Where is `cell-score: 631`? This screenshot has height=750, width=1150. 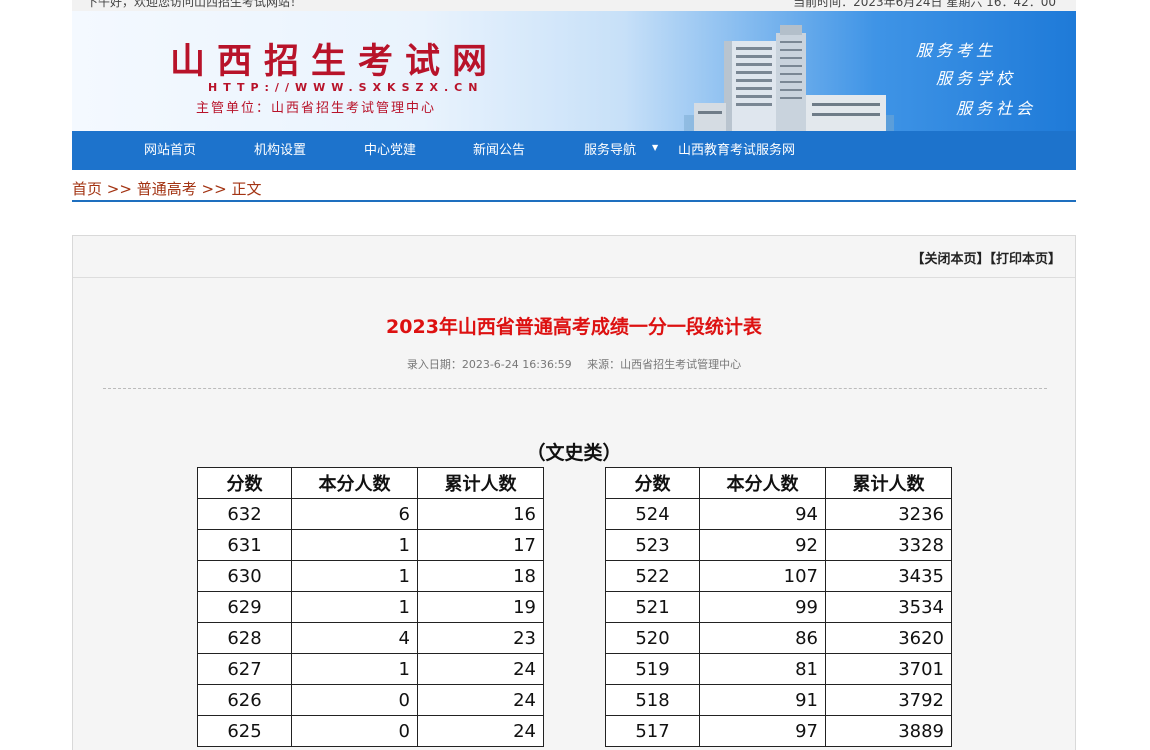 cell-score: 631 is located at coordinates (244, 545).